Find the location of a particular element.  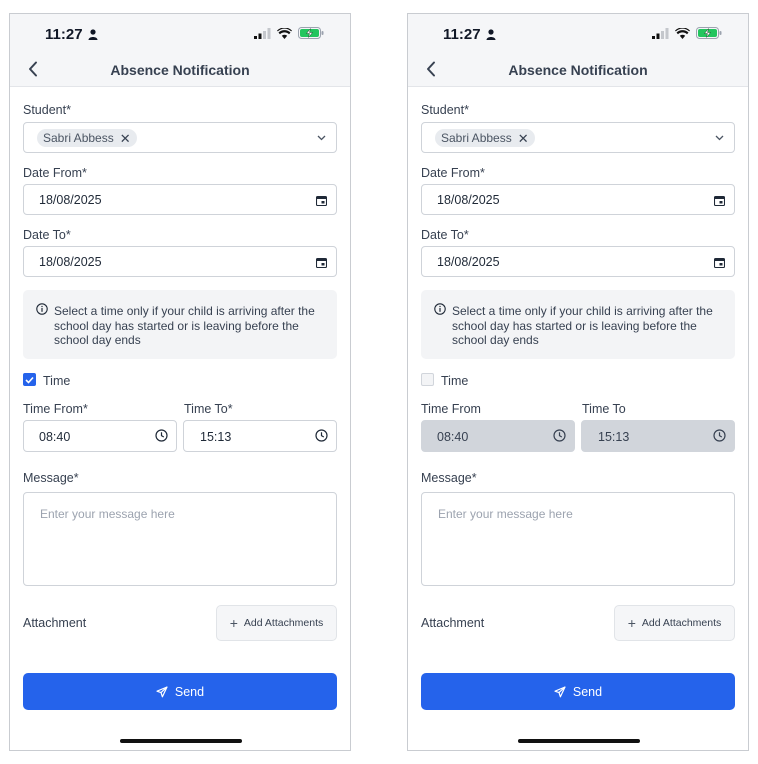

check-icon is located at coordinates (29, 380).